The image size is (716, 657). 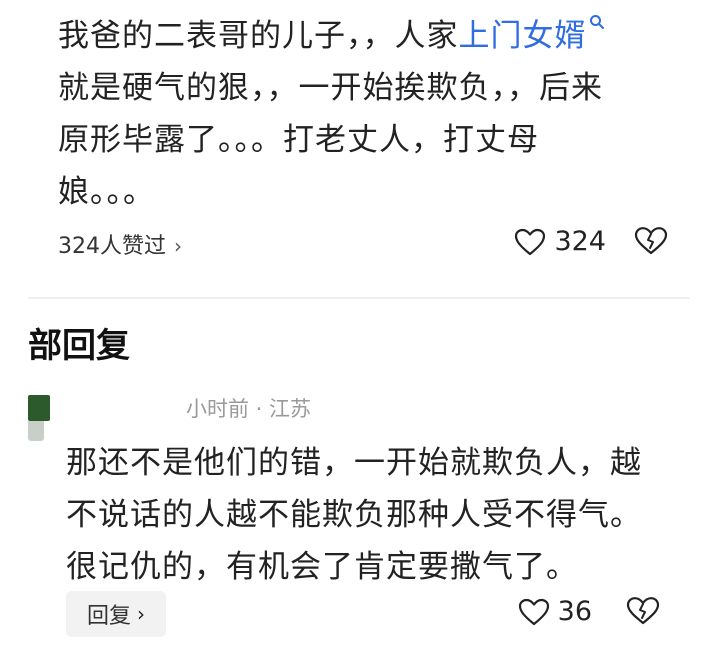 I want to click on top-comment-line-1: 我爸的二表哥的儿子，，人家上门女婿, so click(x=368, y=36).